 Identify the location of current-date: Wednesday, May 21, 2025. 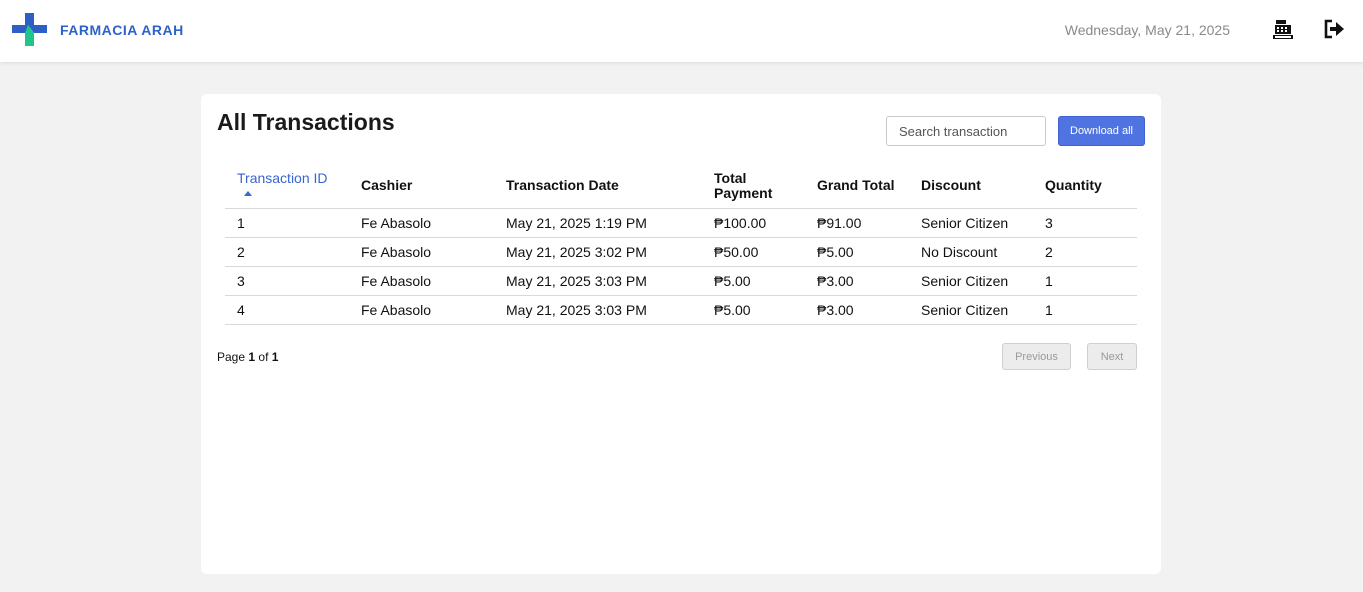
(1147, 30).